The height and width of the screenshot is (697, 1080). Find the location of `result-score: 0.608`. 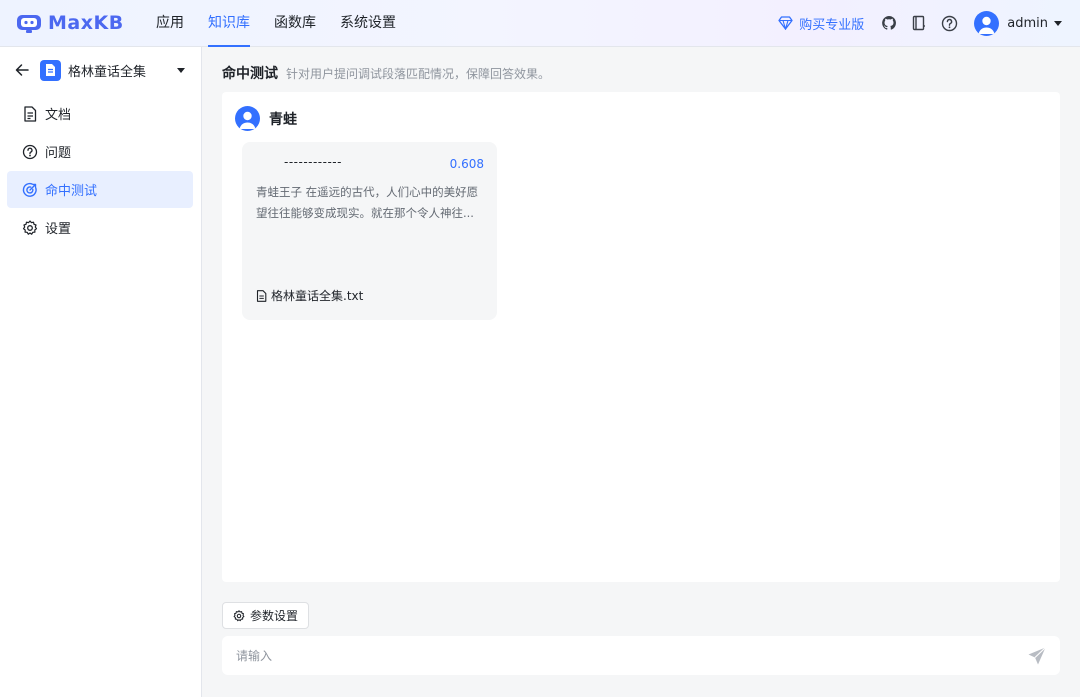

result-score: 0.608 is located at coordinates (466, 164).